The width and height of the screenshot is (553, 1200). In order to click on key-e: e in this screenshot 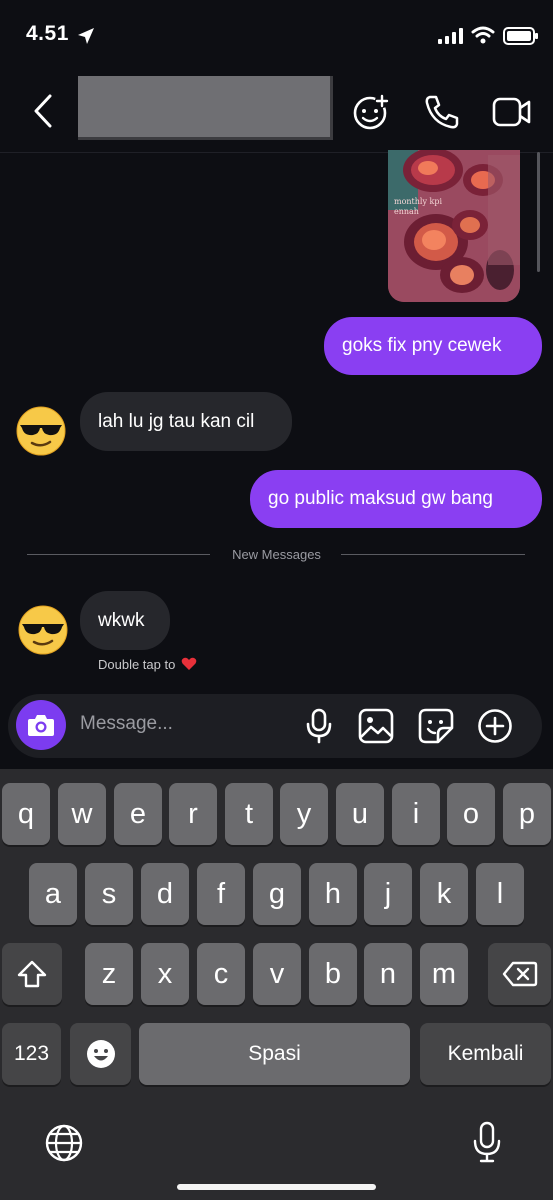, I will do `click(138, 814)`.